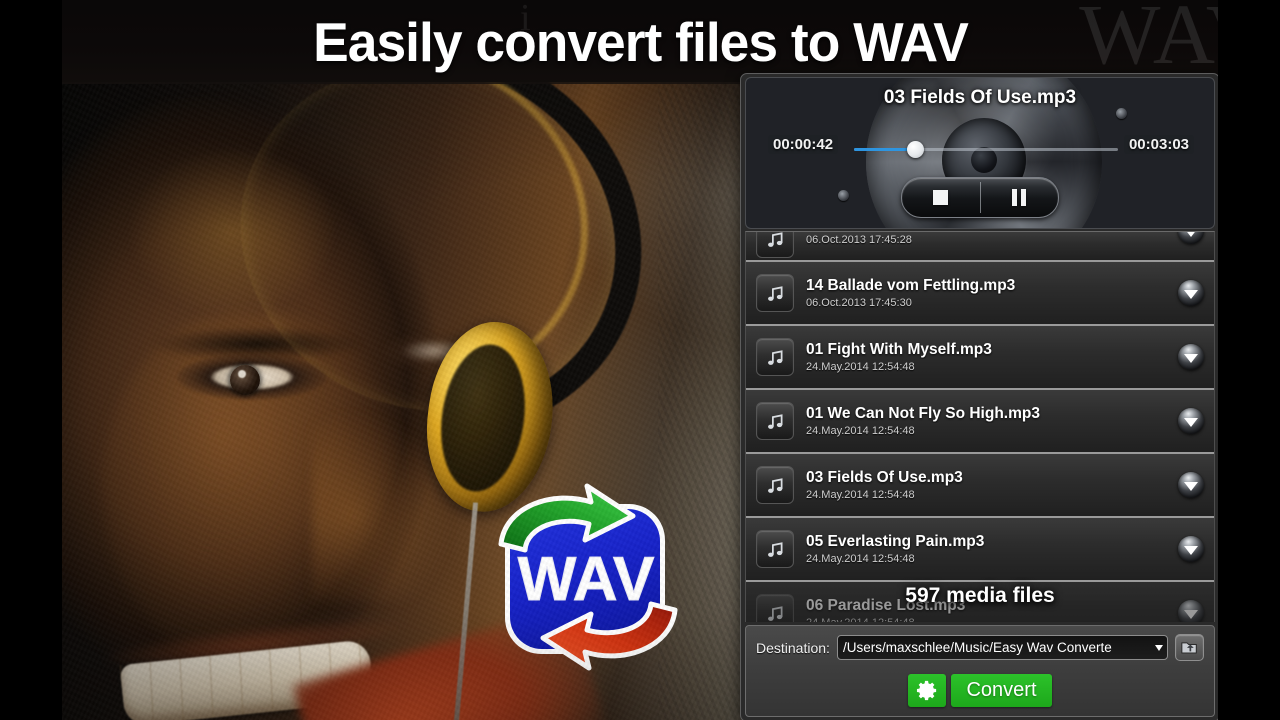 This screenshot has width=1280, height=720. What do you see at coordinates (803, 144) in the screenshot?
I see `elapsed-time: 00:00:42` at bounding box center [803, 144].